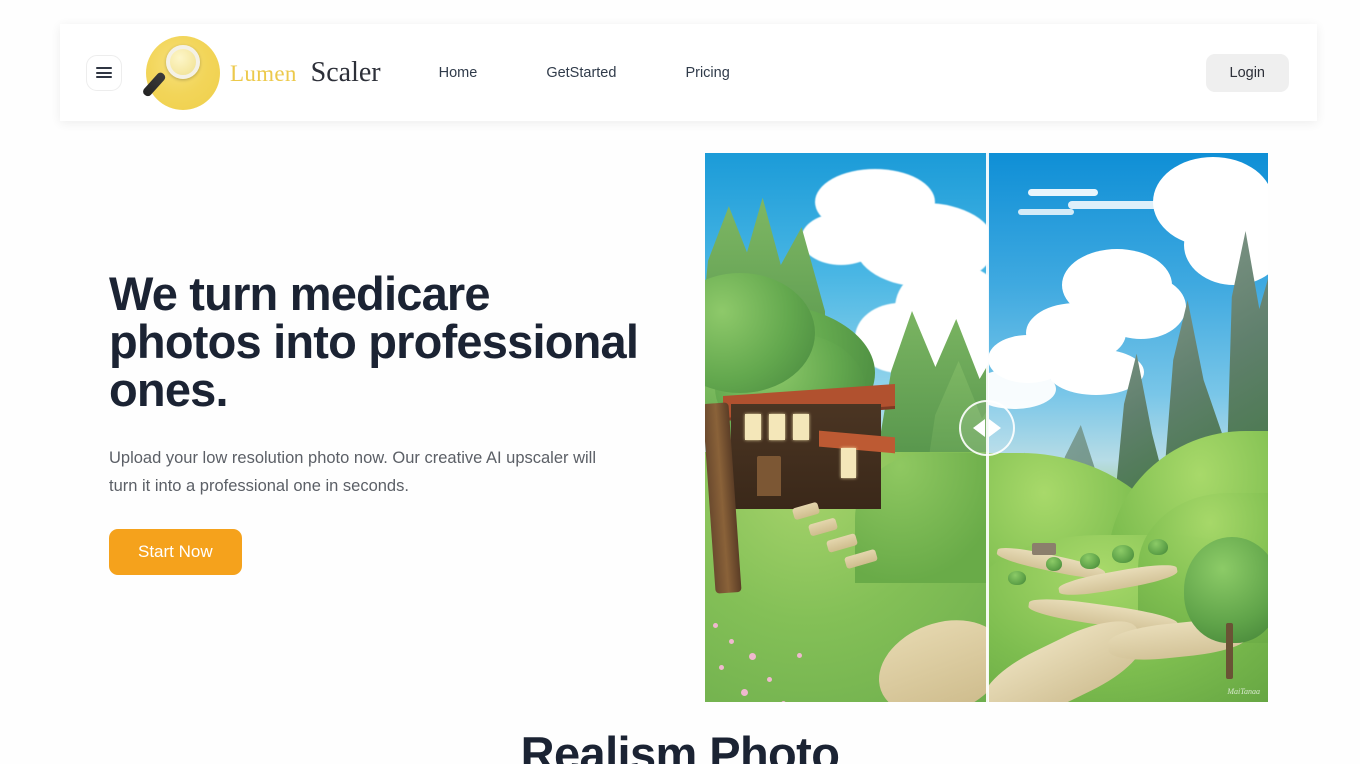 The width and height of the screenshot is (1360, 764). I want to click on right-arrow-icon, so click(994, 427).